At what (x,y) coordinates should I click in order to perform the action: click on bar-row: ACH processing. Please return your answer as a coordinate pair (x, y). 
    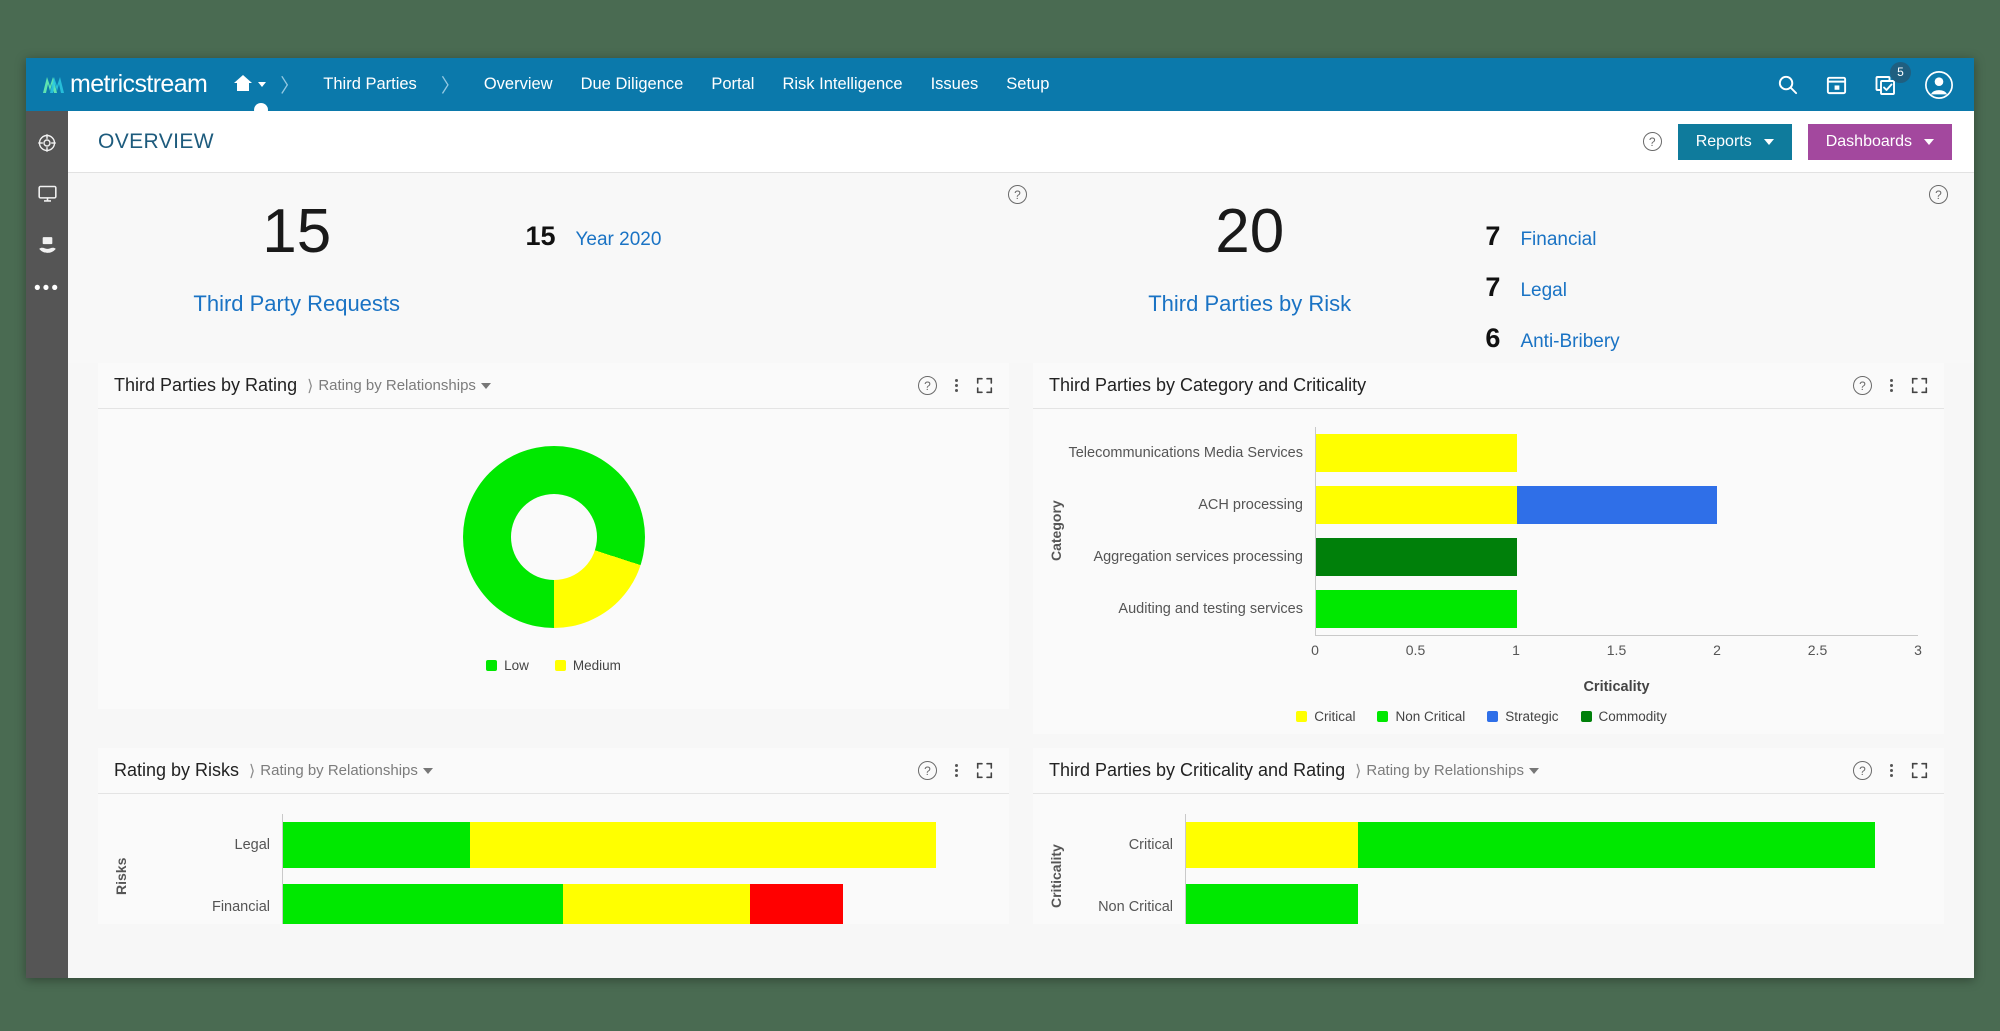
    Looking at the image, I should click on (1492, 505).